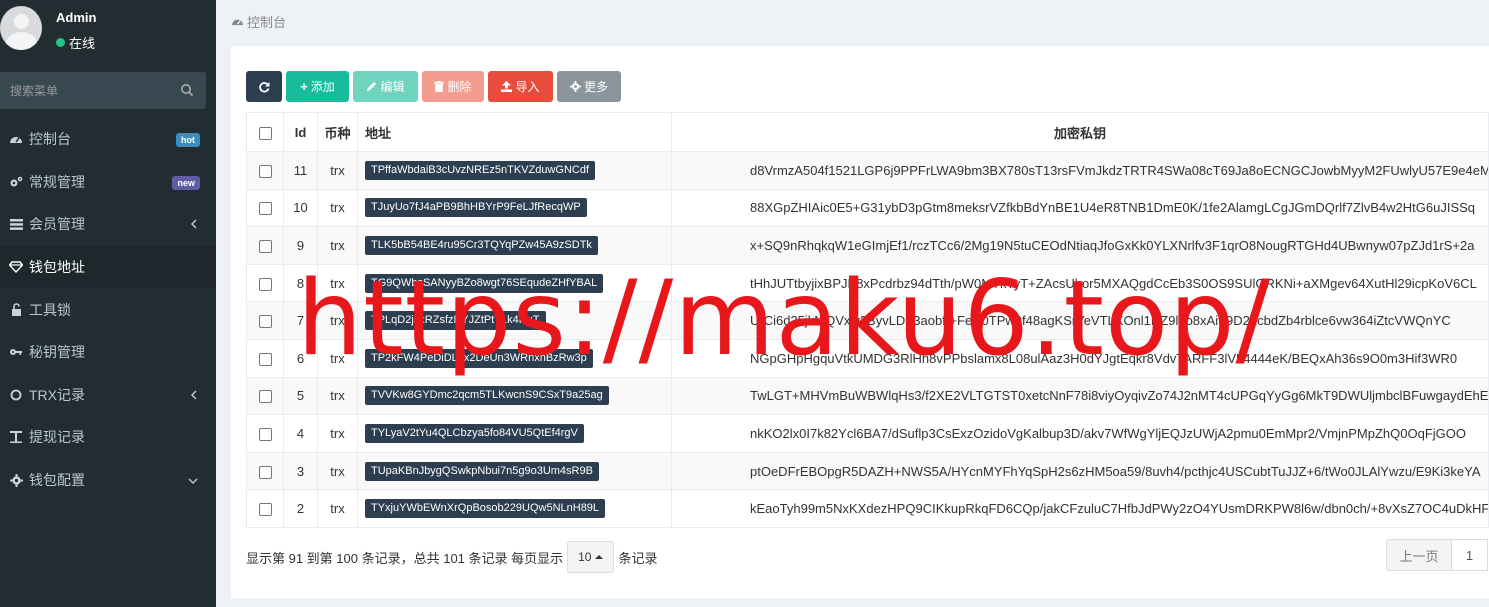  I want to click on id-cell: 2, so click(300, 508).